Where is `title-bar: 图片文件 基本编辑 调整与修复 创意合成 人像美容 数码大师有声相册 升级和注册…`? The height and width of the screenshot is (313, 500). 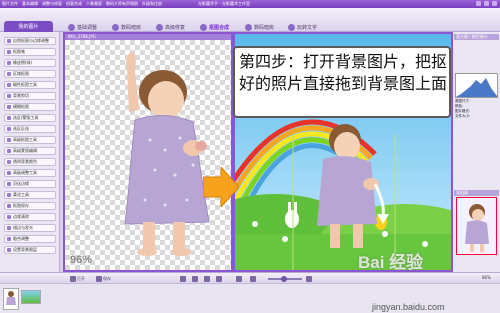
title-bar: 图片文件 基本编辑 调整与修复 创意合成 人像美容 数码大师有声相册 升级和注册… is located at coordinates (250, 4).